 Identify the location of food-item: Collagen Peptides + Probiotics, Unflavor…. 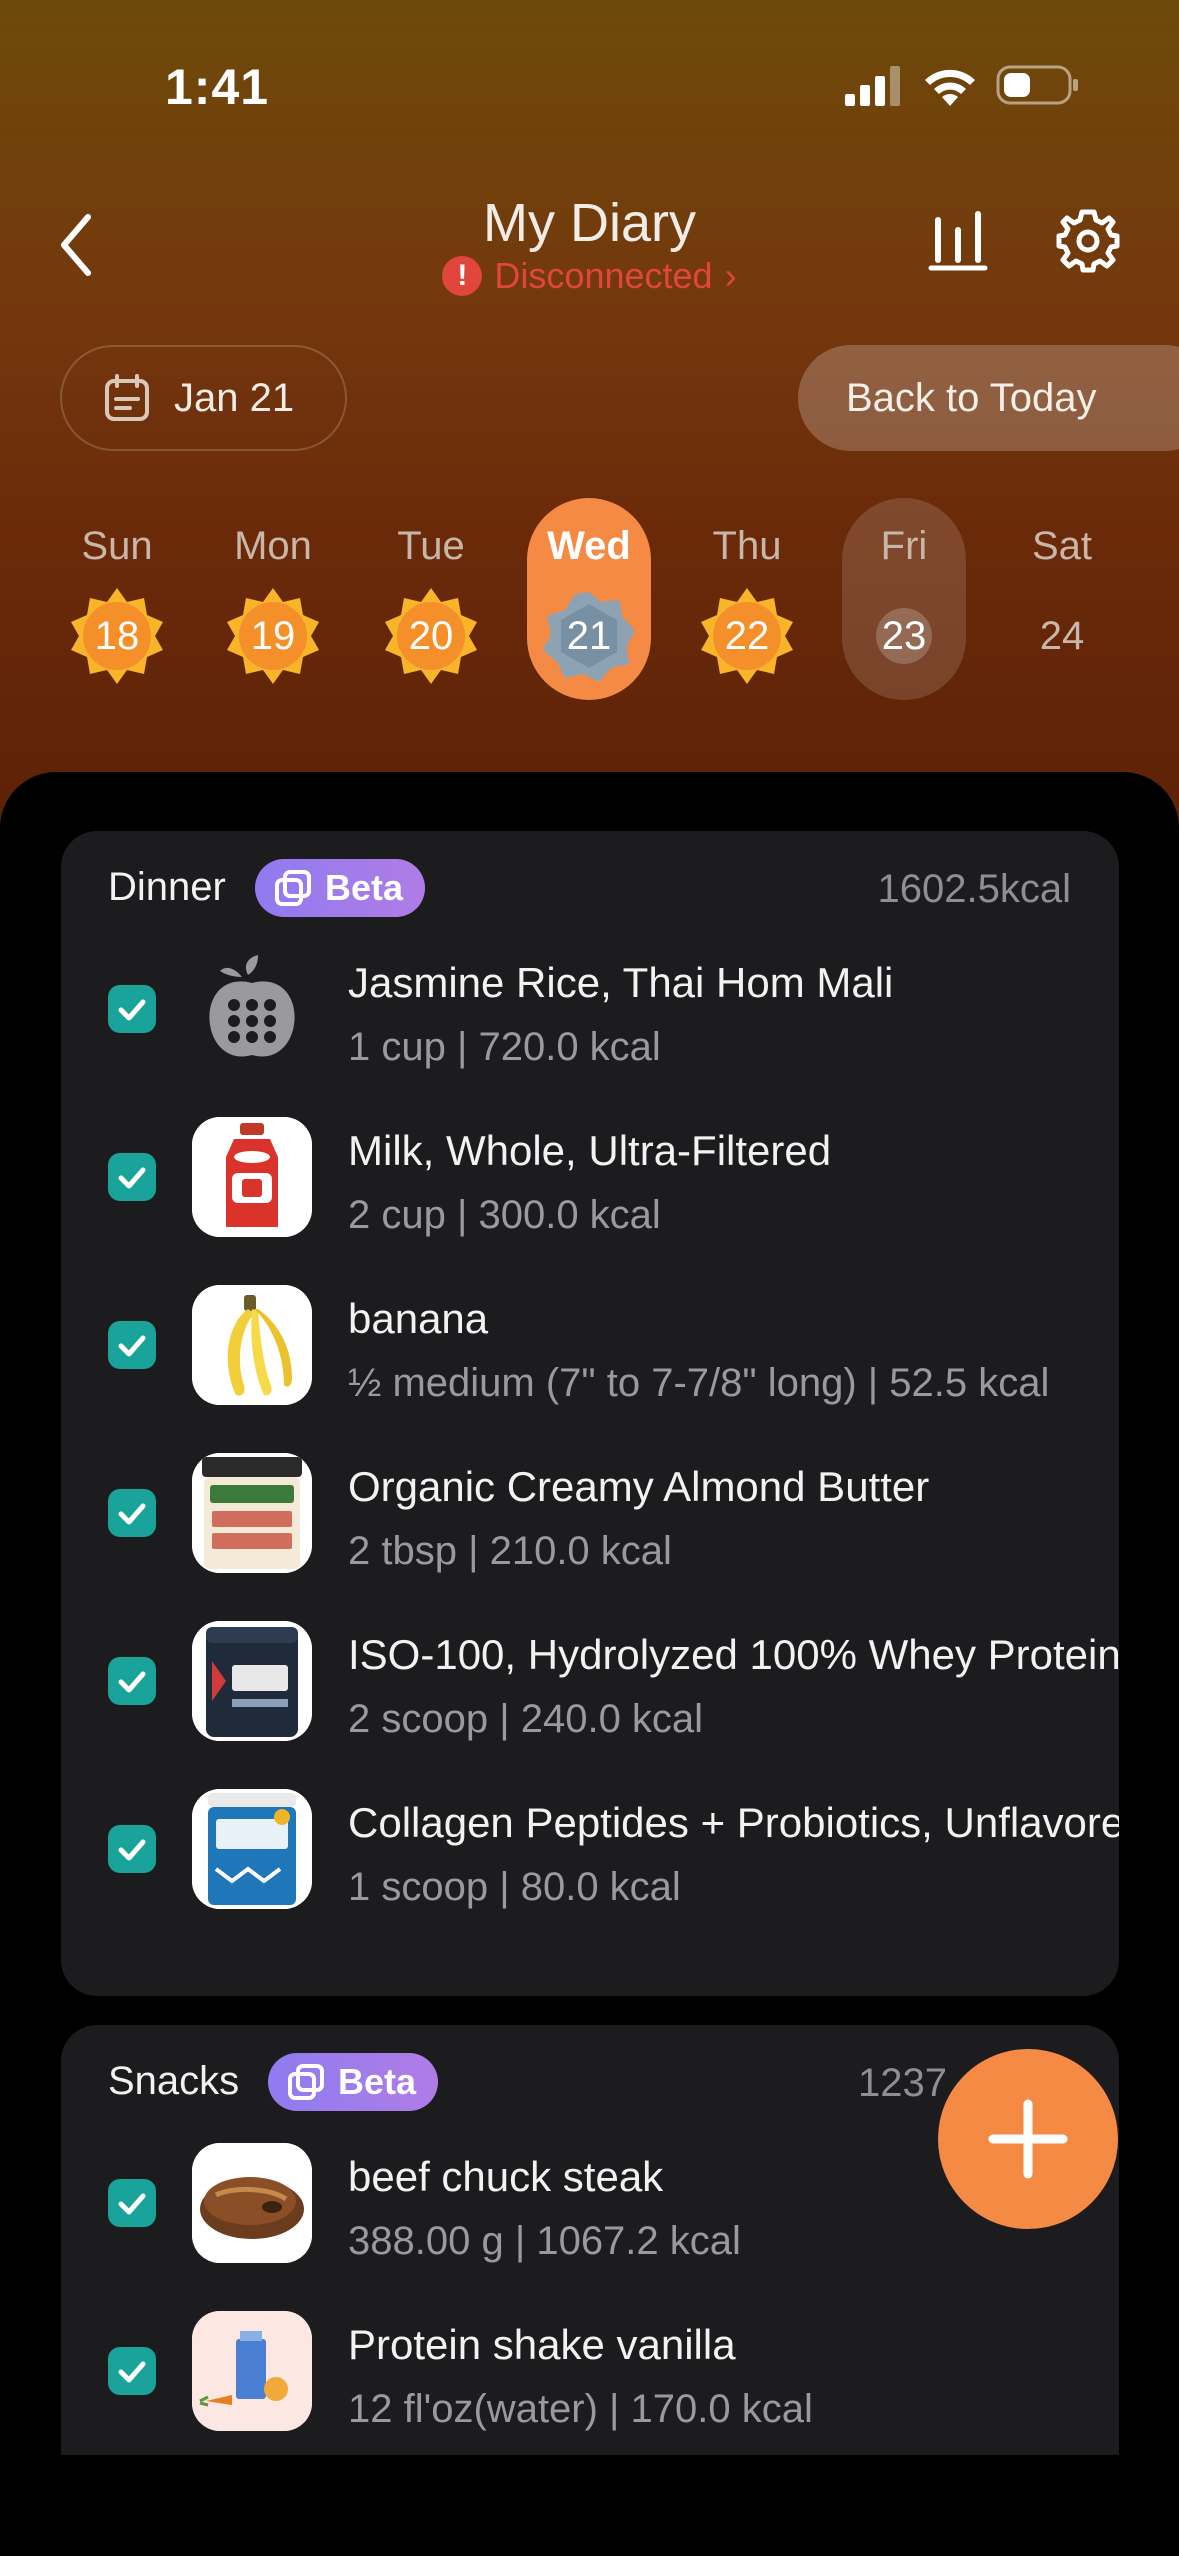
(590, 1855).